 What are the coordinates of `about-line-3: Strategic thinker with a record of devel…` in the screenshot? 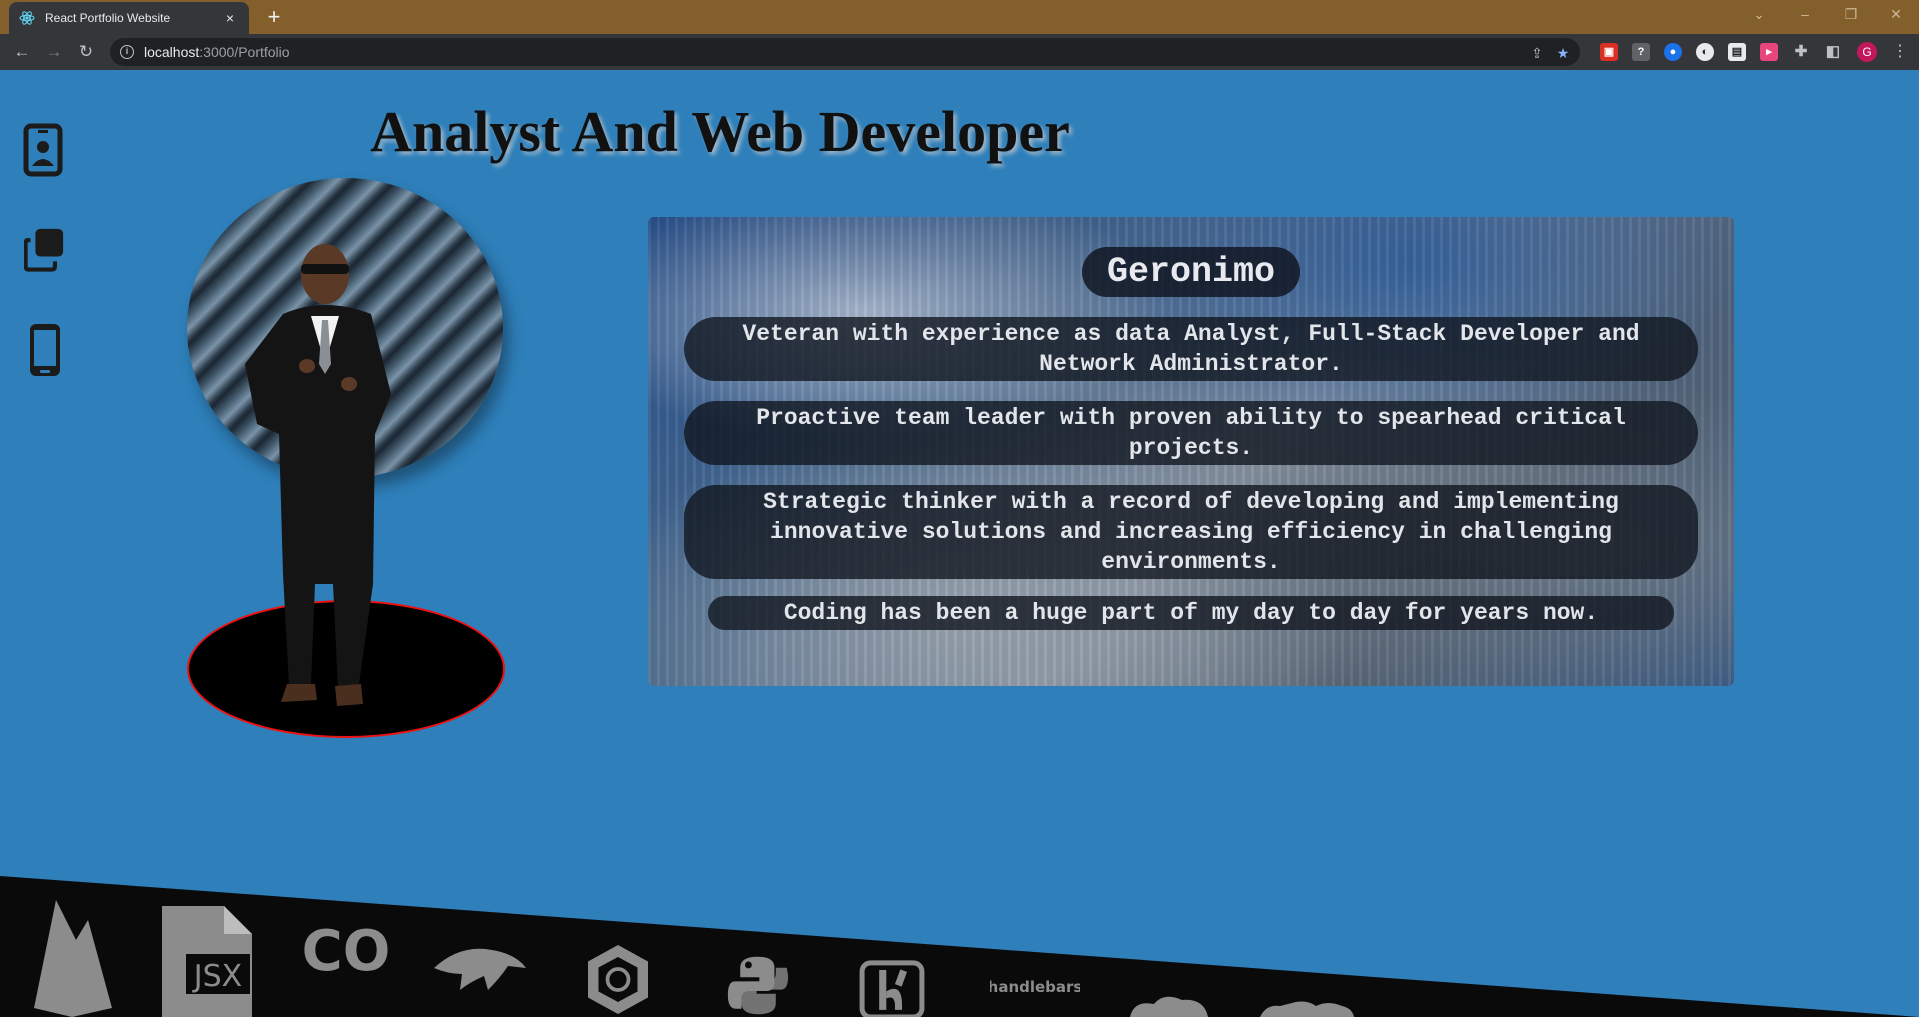 It's located at (1191, 532).